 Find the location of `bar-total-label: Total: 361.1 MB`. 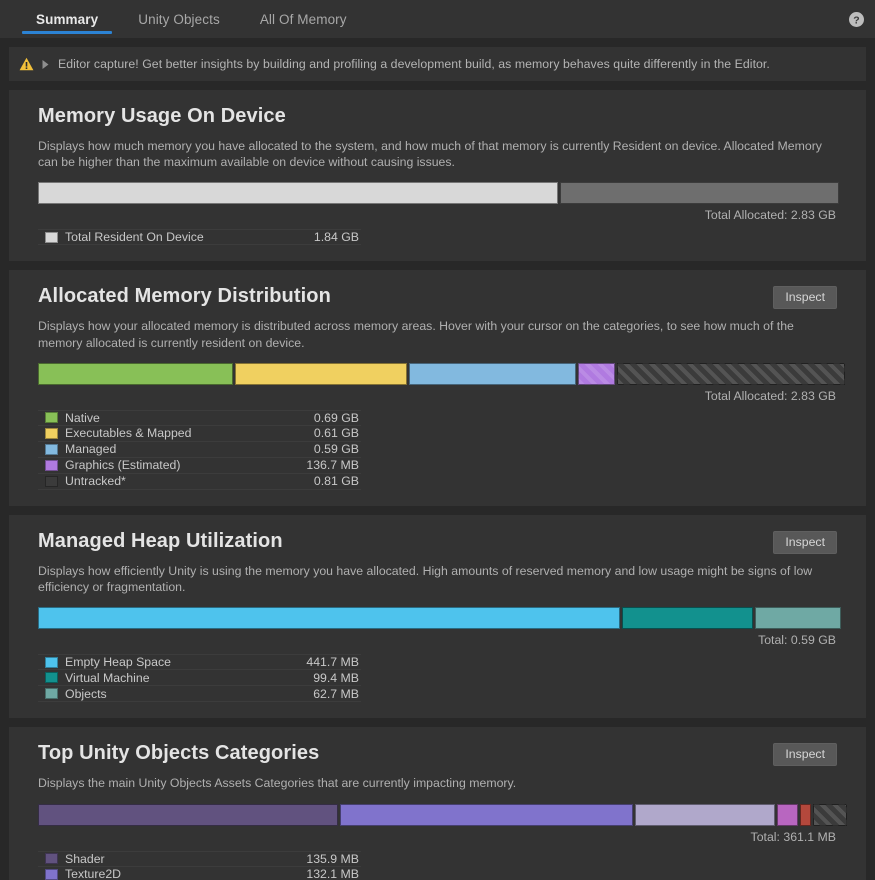

bar-total-label: Total: 361.1 MB is located at coordinates (793, 836).